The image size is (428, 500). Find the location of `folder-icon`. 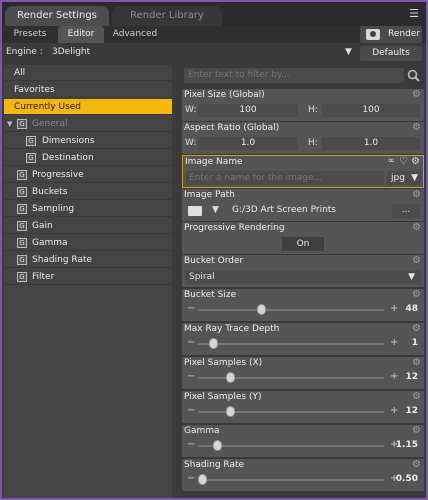

folder-icon is located at coordinates (195, 211).